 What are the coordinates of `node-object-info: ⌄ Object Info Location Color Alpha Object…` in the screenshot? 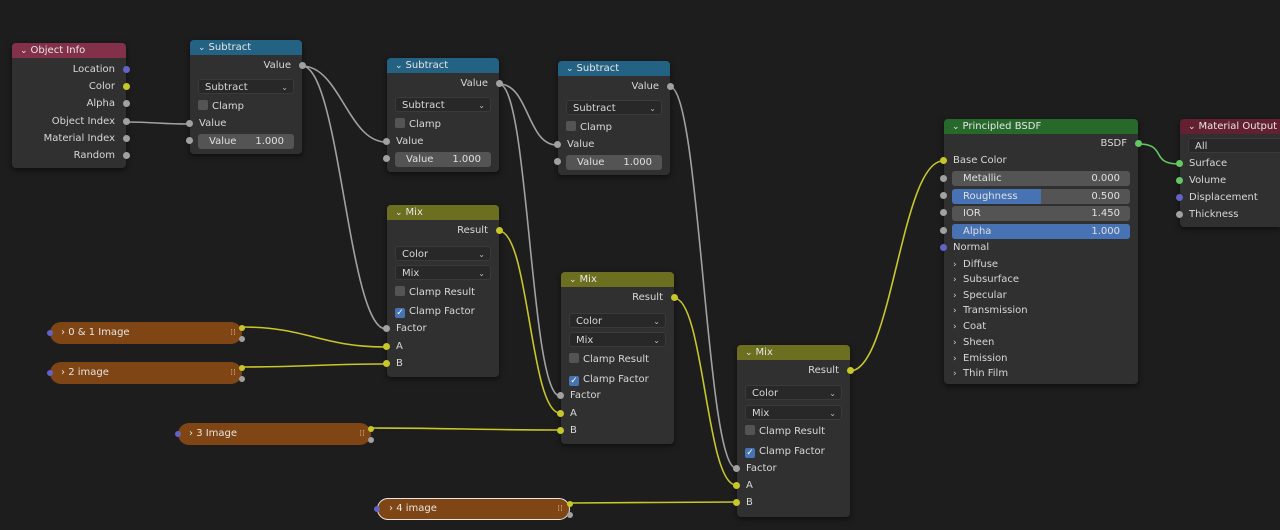 It's located at (71, 105).